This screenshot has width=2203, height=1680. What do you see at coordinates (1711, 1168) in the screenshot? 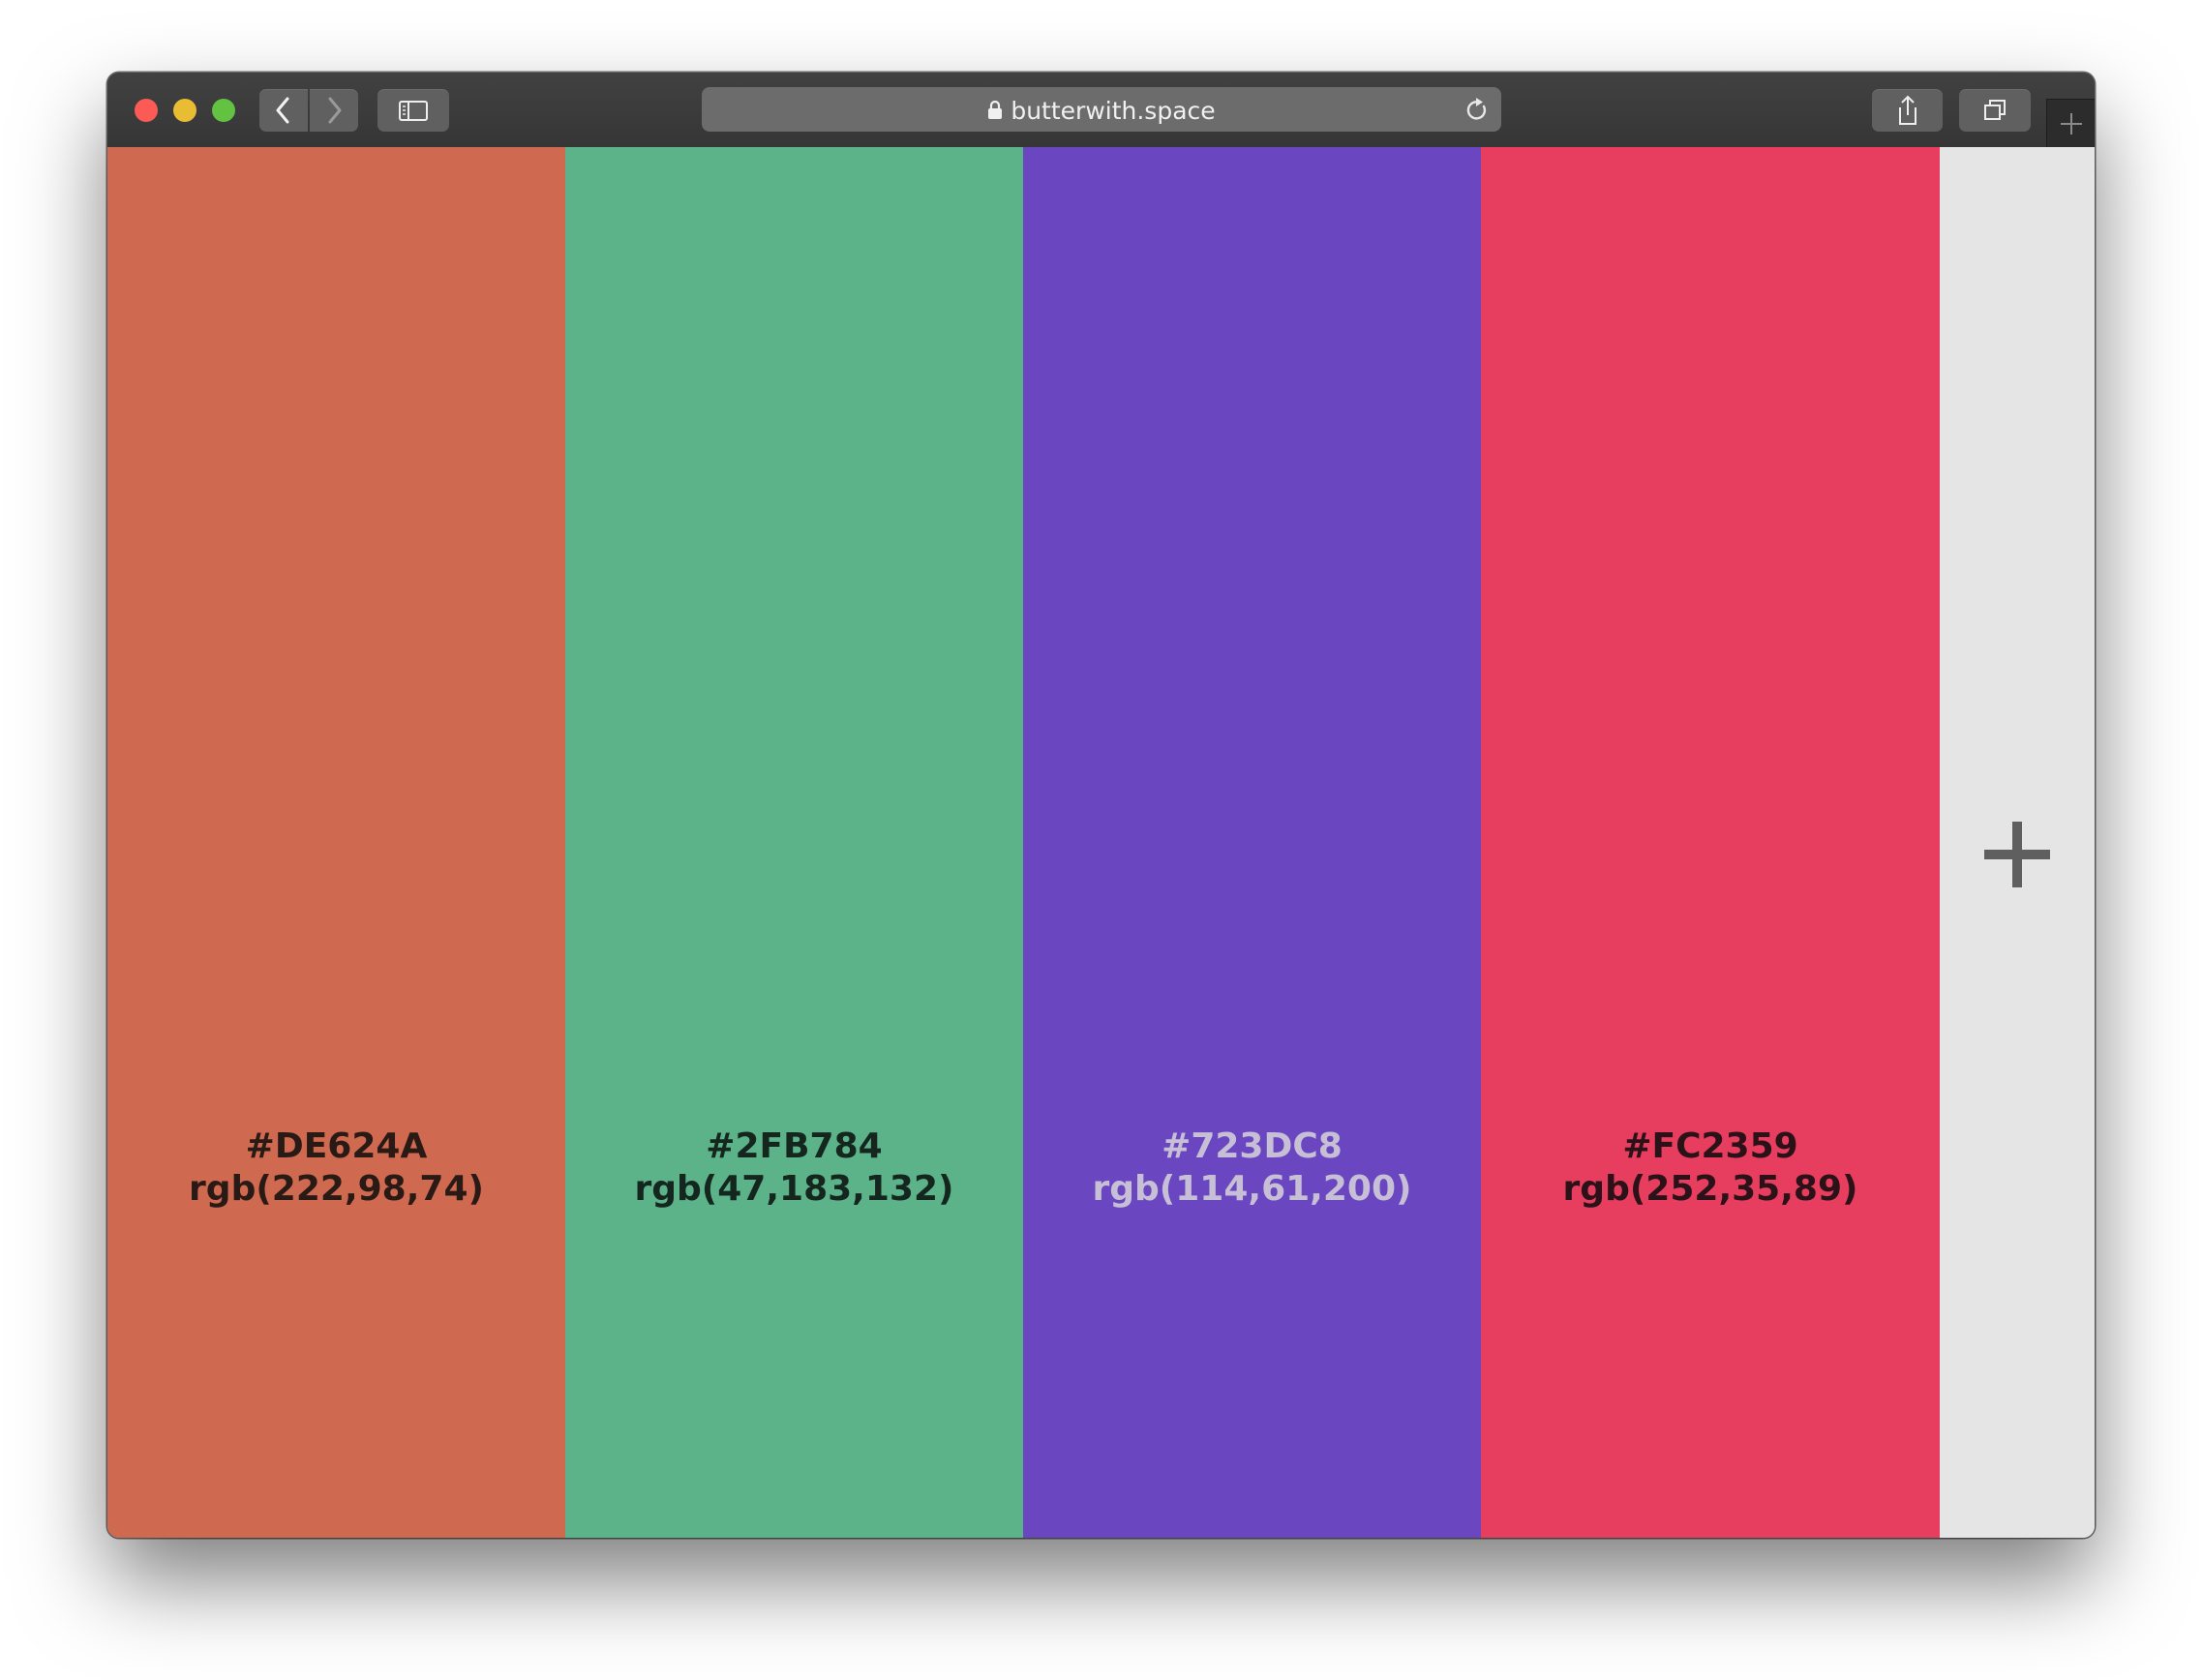
I see `swatch-label: #FC2359 rgb(252,35,89)` at bounding box center [1711, 1168].